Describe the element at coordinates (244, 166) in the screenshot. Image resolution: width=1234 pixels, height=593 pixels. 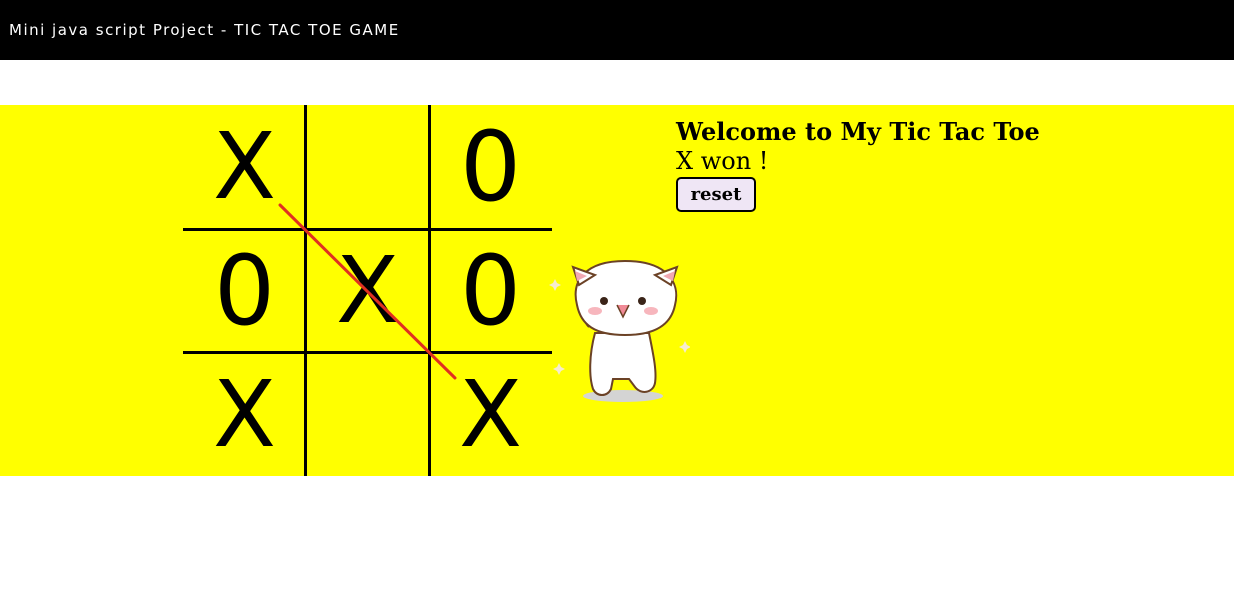
I see `board-cell-0: X` at that location.